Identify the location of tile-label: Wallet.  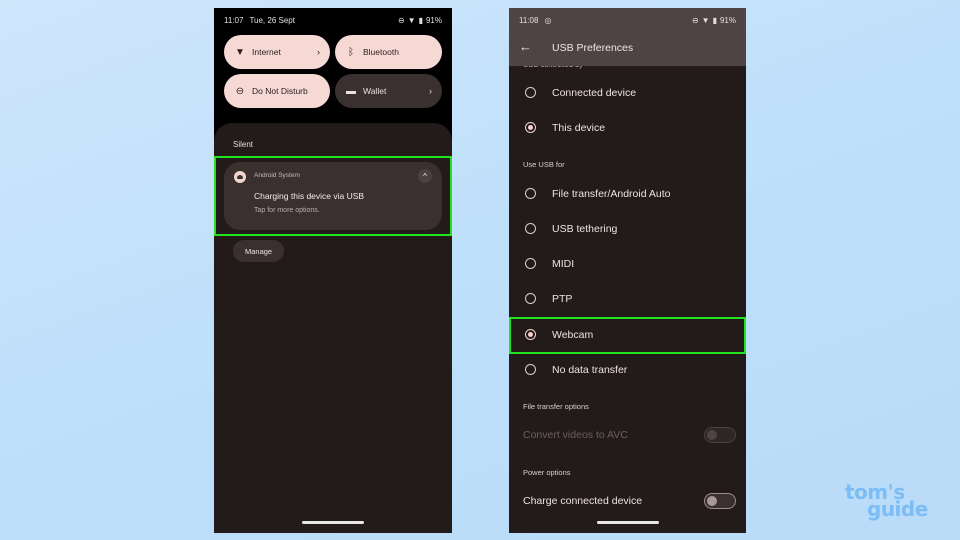
(375, 91).